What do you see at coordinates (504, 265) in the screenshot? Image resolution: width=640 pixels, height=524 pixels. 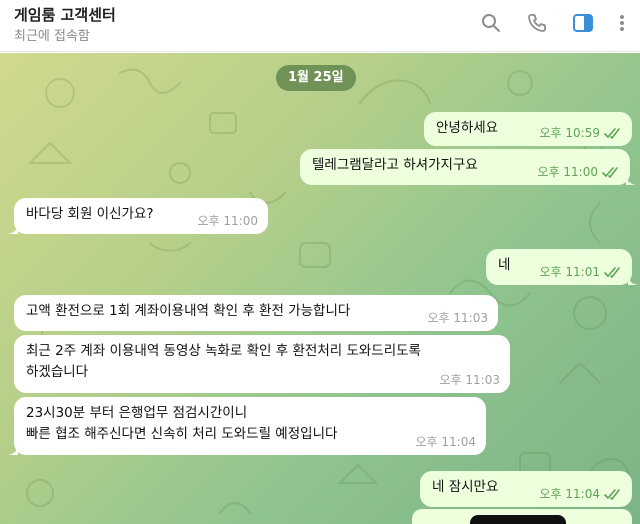 I see `message-text: 네` at bounding box center [504, 265].